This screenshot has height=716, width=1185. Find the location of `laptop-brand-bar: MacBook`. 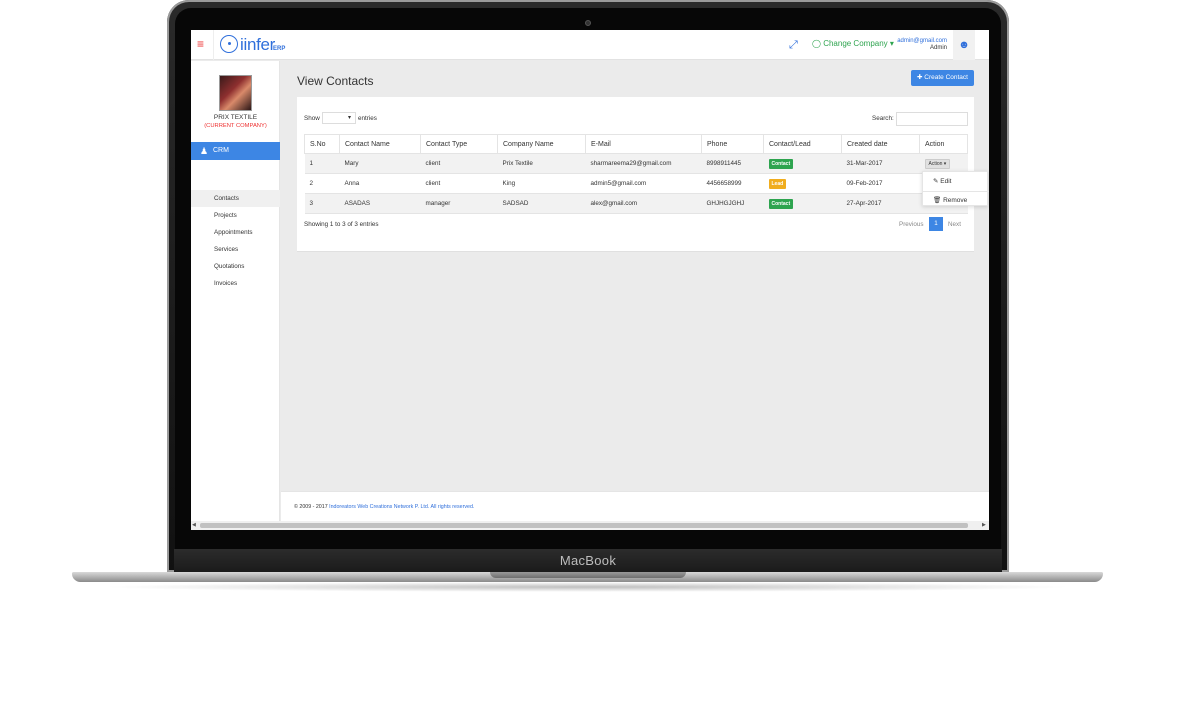

laptop-brand-bar: MacBook is located at coordinates (588, 561).